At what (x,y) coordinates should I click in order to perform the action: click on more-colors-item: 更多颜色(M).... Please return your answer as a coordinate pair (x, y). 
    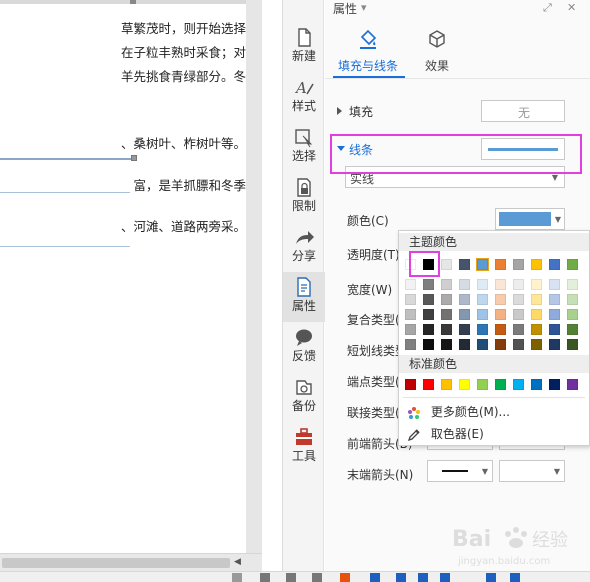
    Looking at the image, I should click on (458, 411).